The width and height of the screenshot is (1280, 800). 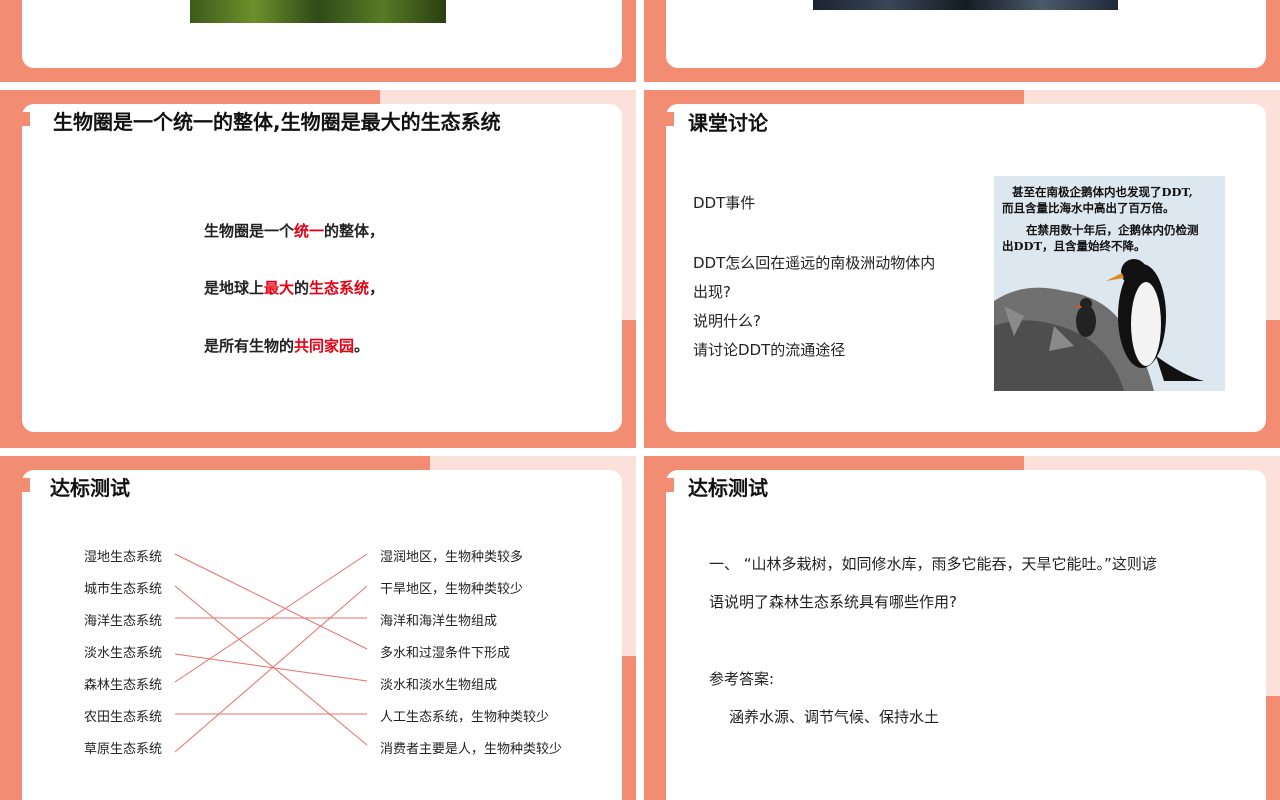 What do you see at coordinates (123, 557) in the screenshot?
I see `ecosystem-item: 湿地生态系统` at bounding box center [123, 557].